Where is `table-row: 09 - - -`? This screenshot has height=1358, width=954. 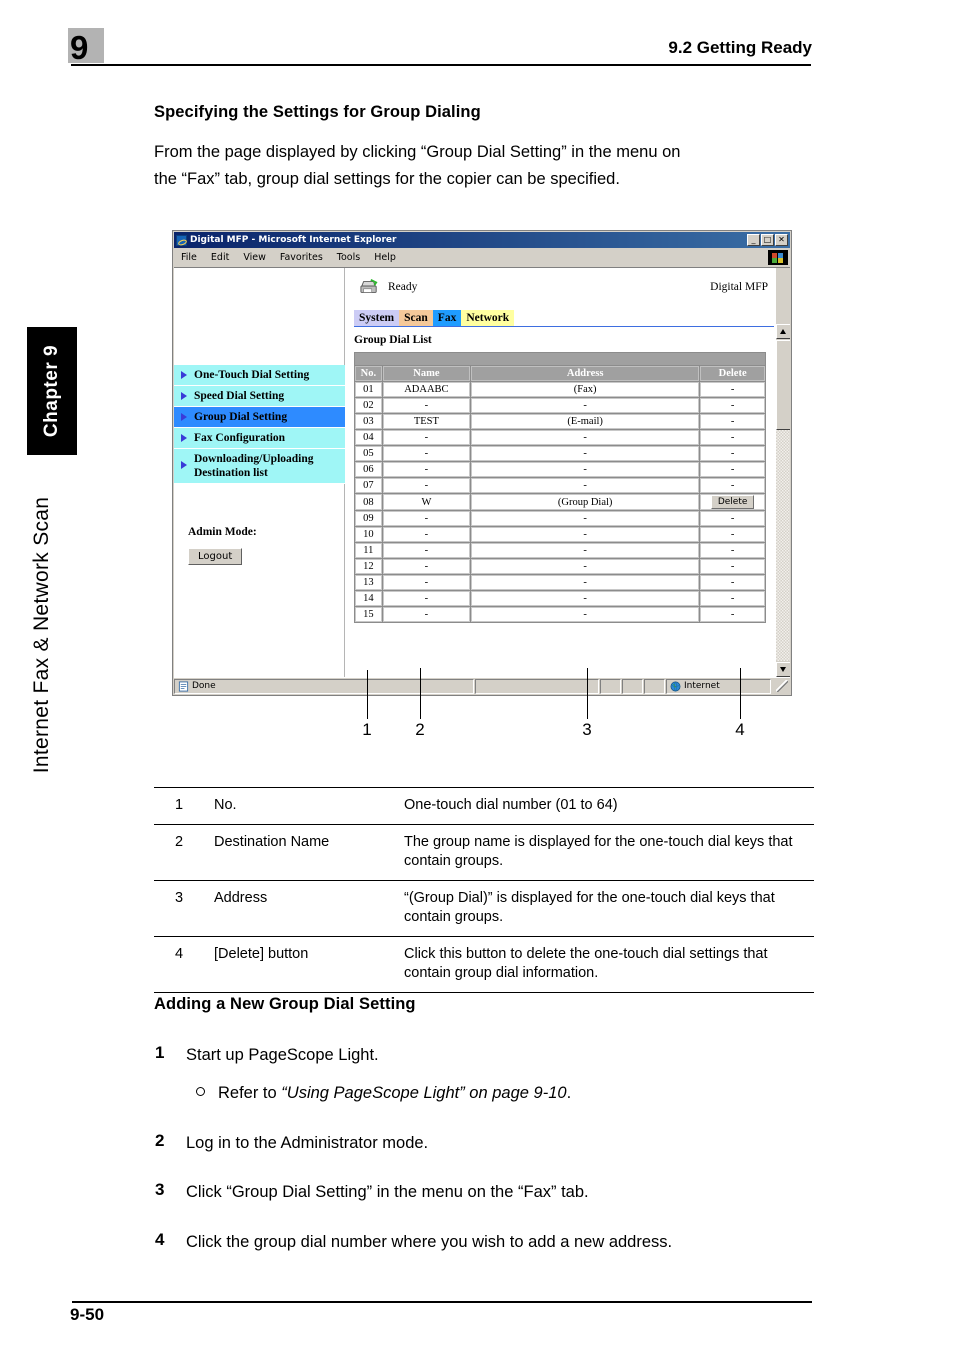
table-row: 09 - - - is located at coordinates (560, 518).